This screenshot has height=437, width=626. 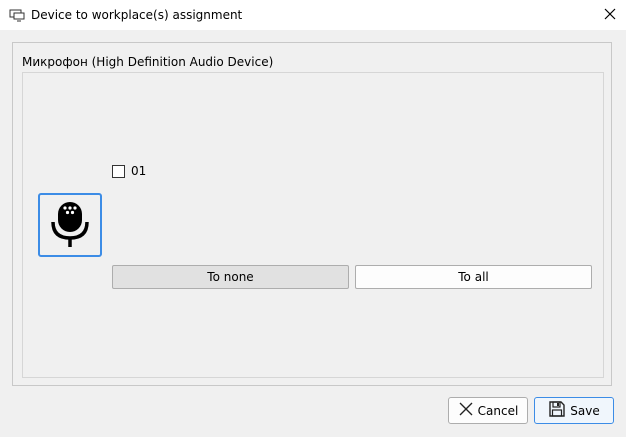 I want to click on workplace-checkbox-row: 01, so click(x=129, y=171).